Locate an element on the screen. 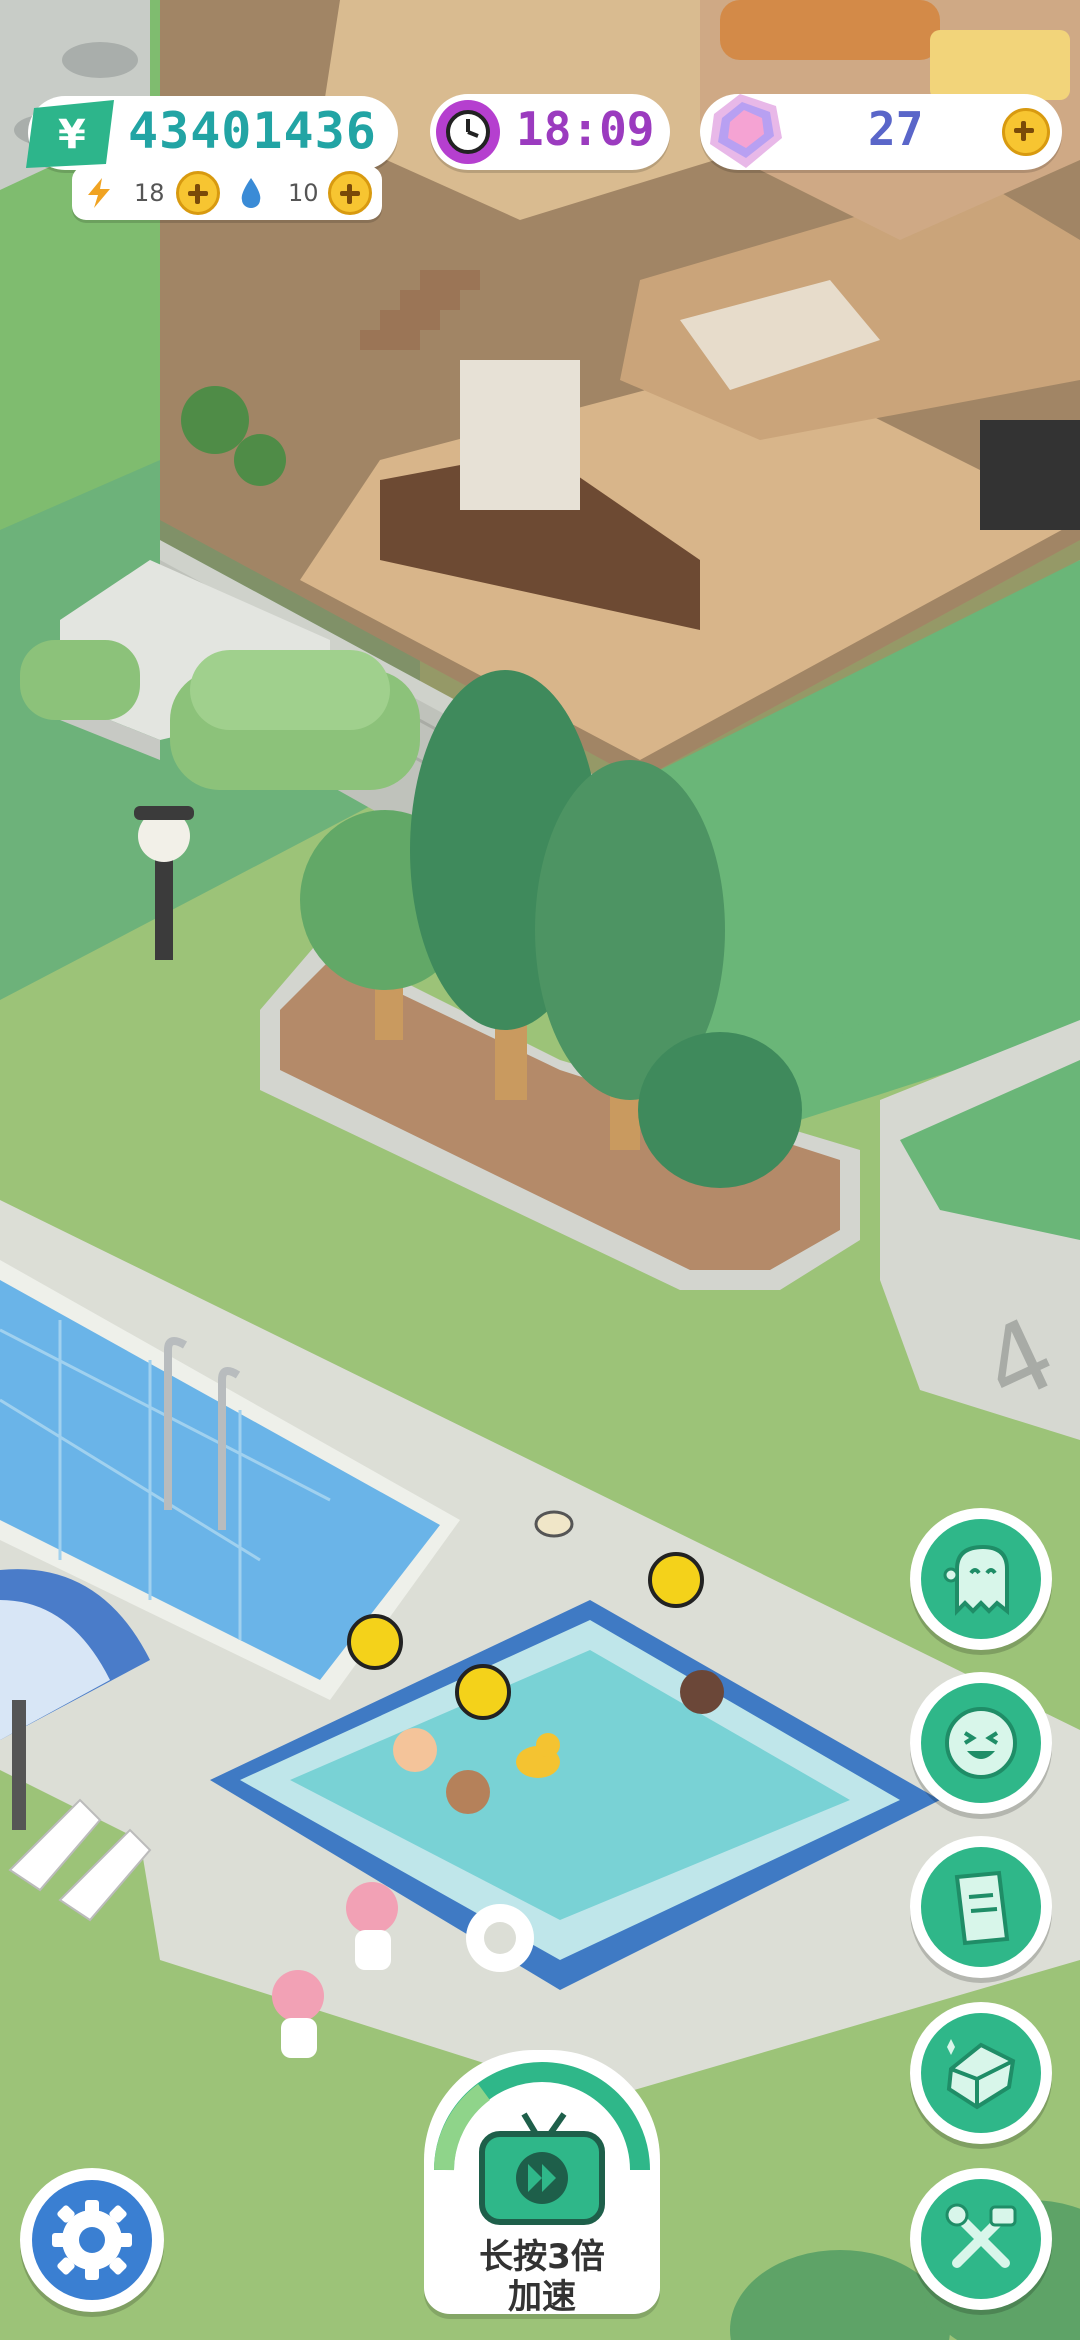 The width and height of the screenshot is (1080, 2340). yuan-banknote-icon: ¥ is located at coordinates (70, 134).